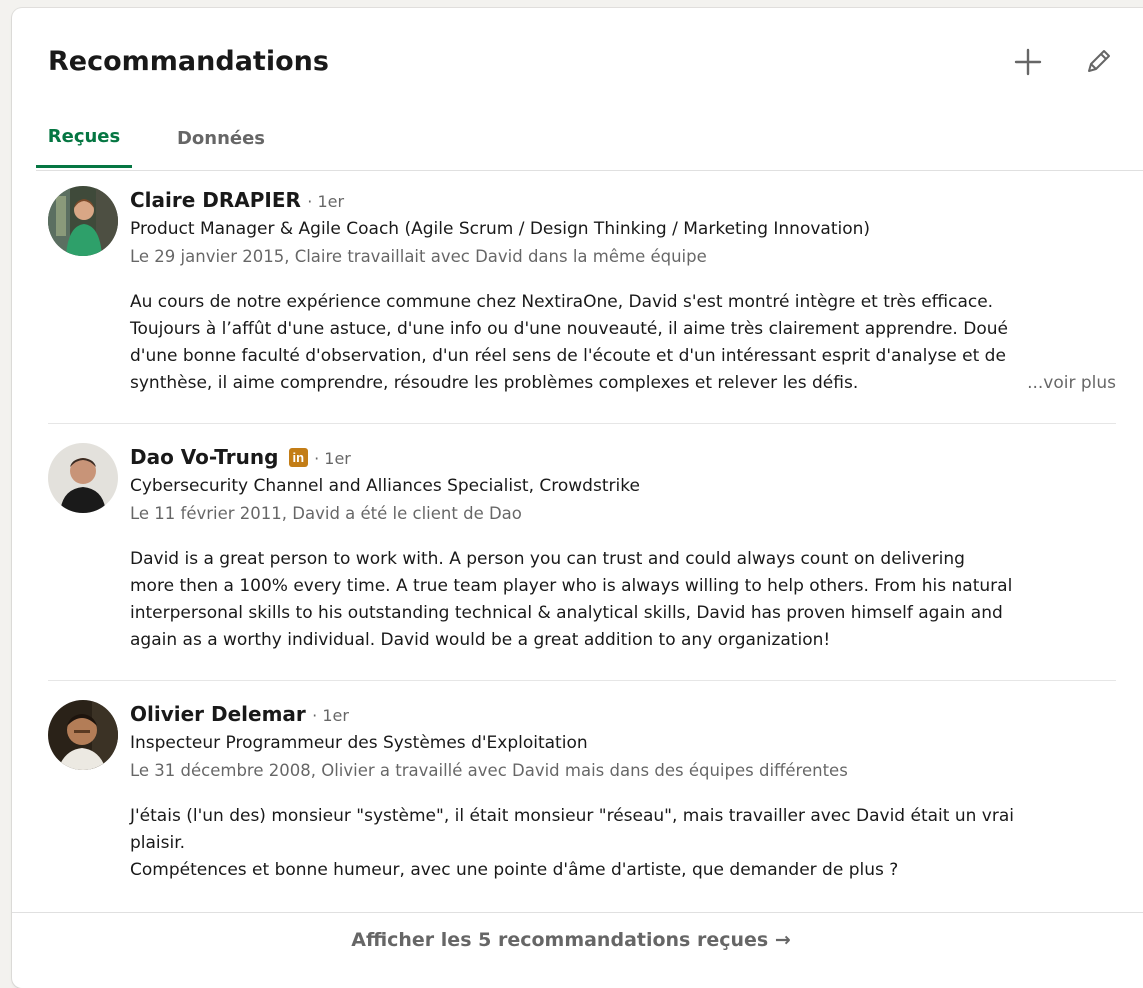 The height and width of the screenshot is (988, 1143). I want to click on recommender-name-line: Claire DRAPIER · 1er, so click(623, 200).